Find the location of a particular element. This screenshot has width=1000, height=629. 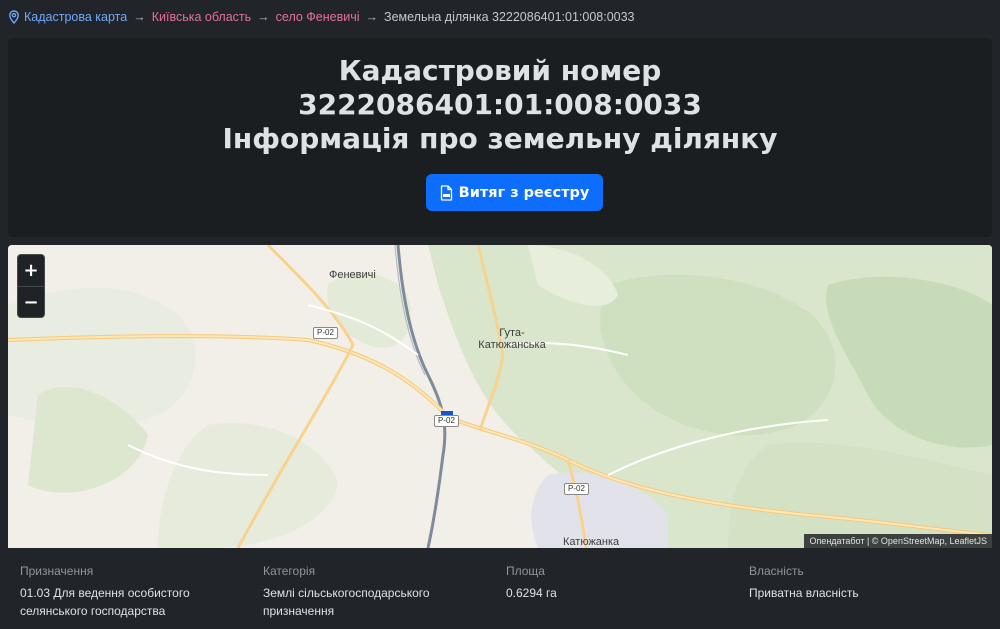

zoom-in-button: + is located at coordinates (31, 270).